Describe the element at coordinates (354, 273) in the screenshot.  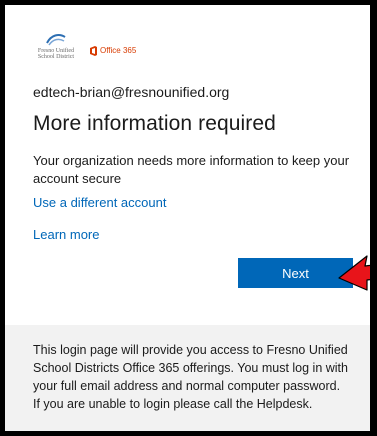
I see `red-arrow-annotation` at that location.